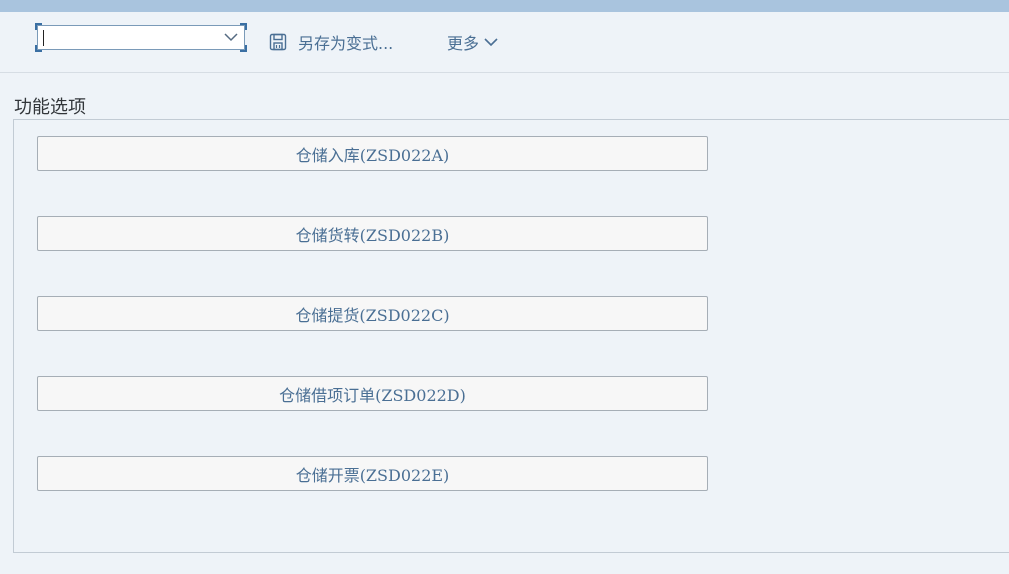  What do you see at coordinates (372, 313) in the screenshot?
I see `warehouse-pickup-button: 仓储提货(ZSD022C)` at bounding box center [372, 313].